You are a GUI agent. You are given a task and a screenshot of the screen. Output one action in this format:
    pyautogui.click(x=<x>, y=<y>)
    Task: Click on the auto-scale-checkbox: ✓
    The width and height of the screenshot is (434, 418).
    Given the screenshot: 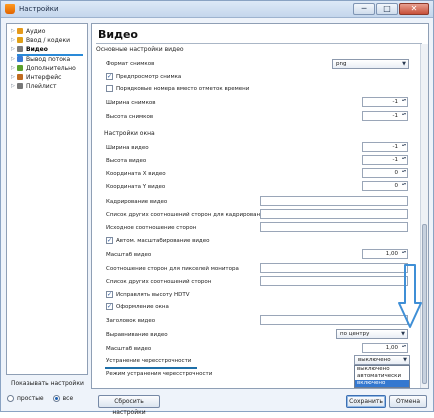 What is the action you would take?
    pyautogui.click(x=109, y=240)
    